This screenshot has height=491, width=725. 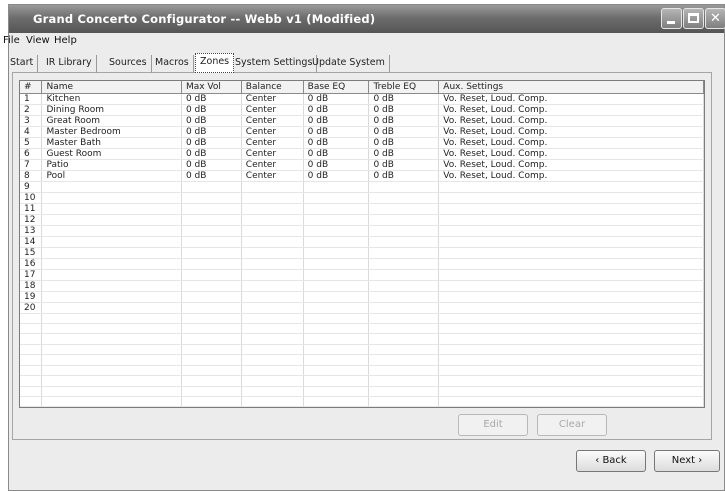 I want to click on cell-number: 20, so click(x=31, y=308).